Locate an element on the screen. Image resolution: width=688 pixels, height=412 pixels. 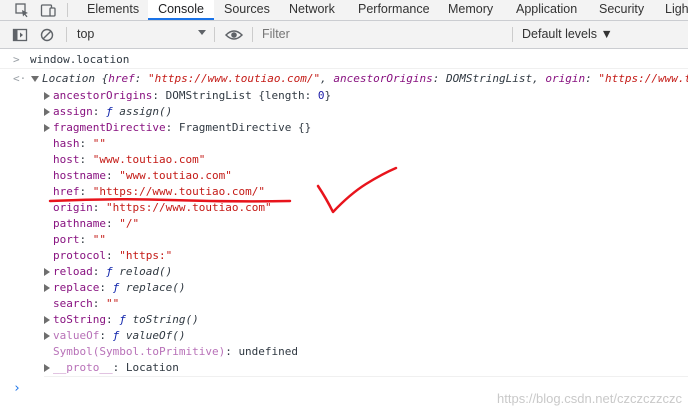
tab-security: Security is located at coordinates (621, 10).